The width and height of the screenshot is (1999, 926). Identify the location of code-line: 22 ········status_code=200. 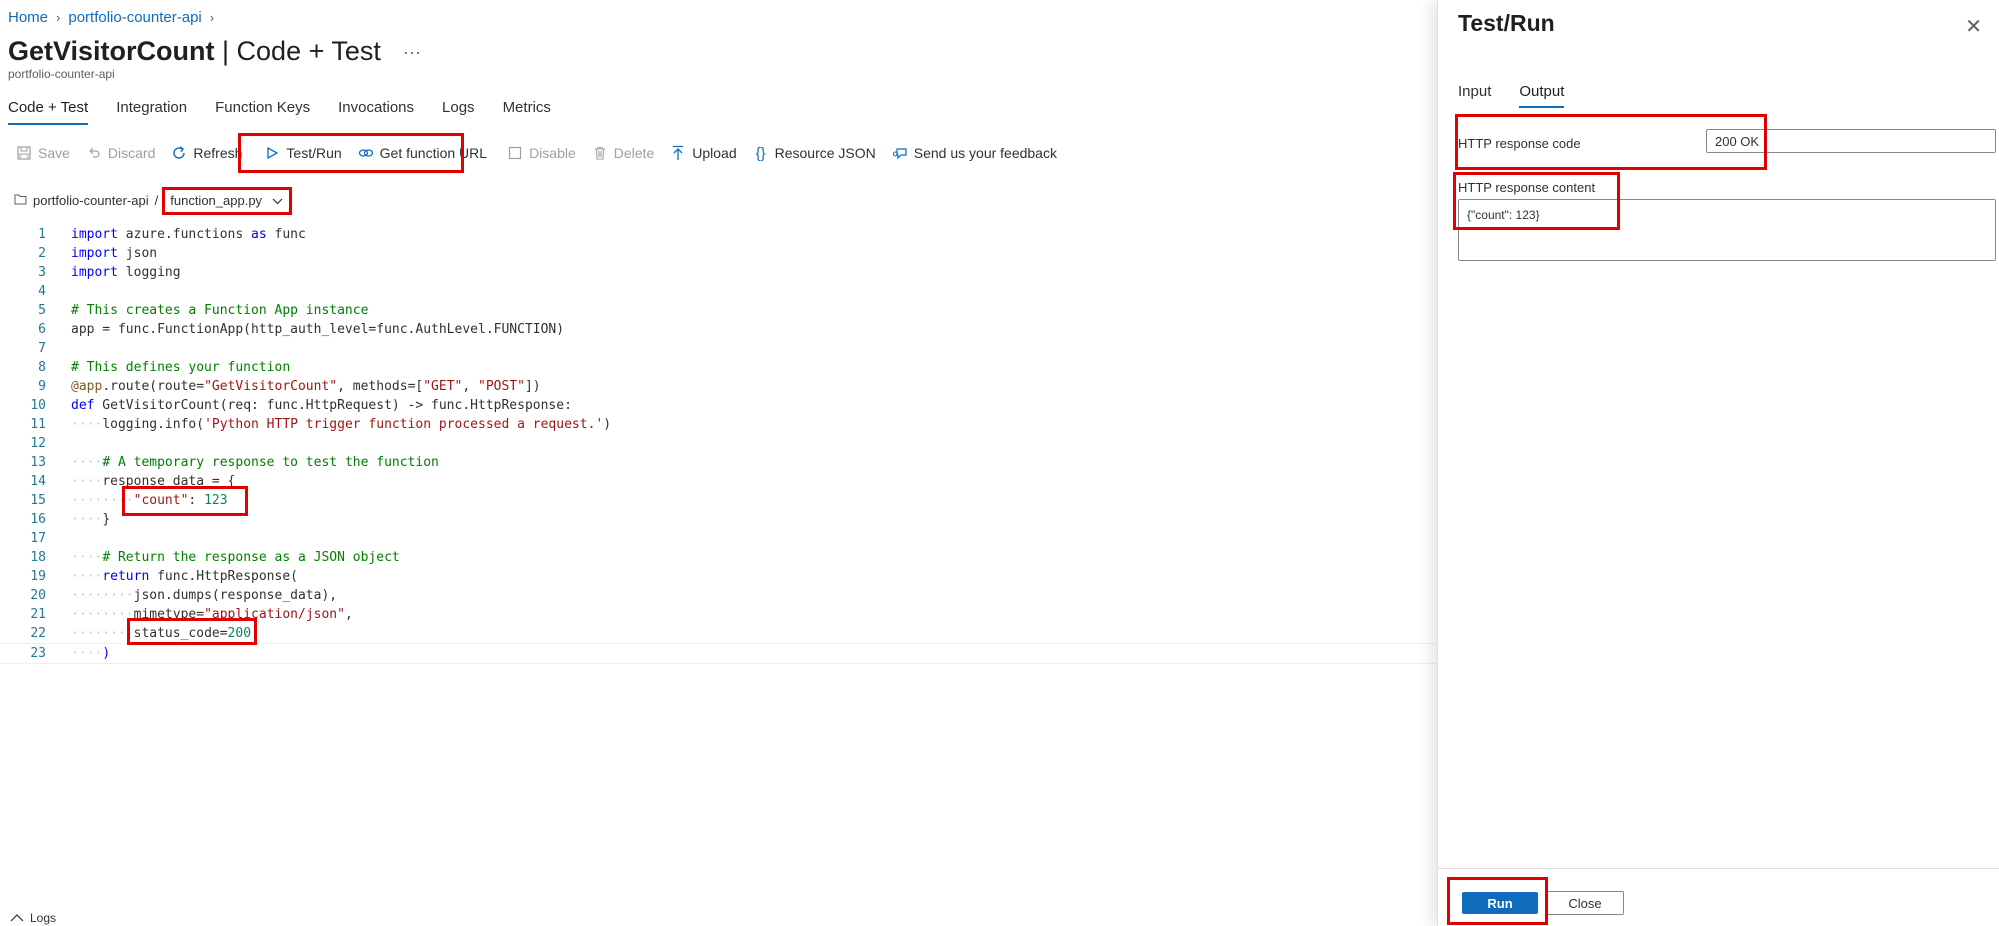
(141, 633).